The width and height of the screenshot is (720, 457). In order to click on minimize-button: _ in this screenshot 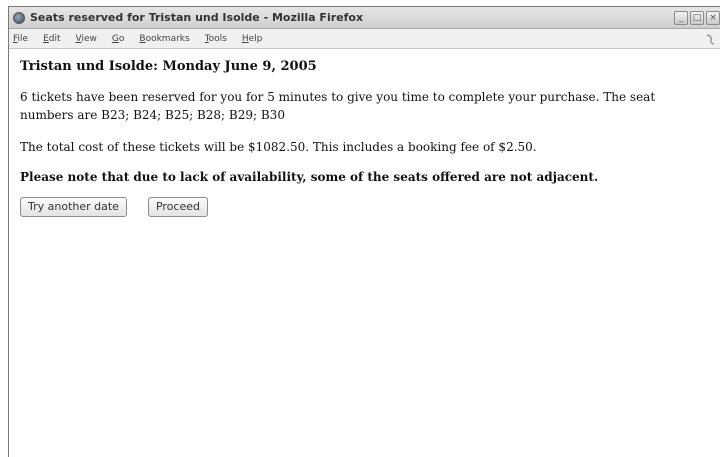, I will do `click(681, 17)`.